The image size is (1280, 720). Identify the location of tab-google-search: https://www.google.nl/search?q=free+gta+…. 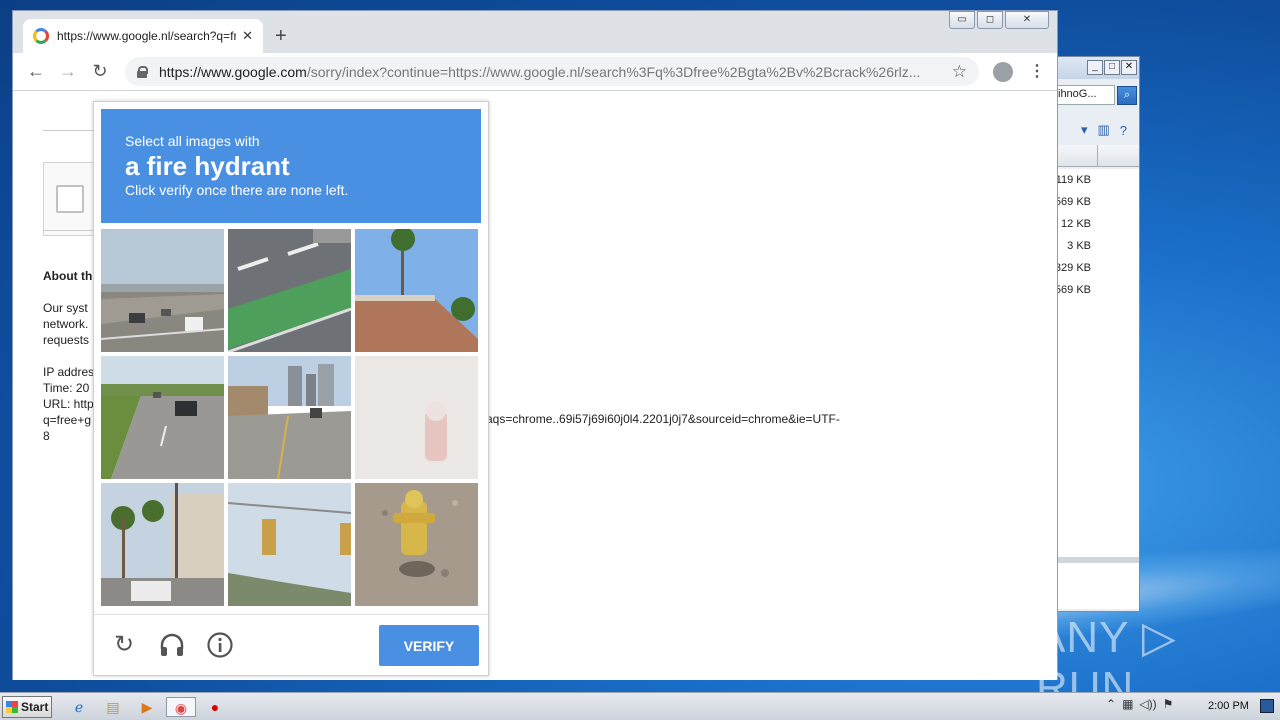
(143, 36).